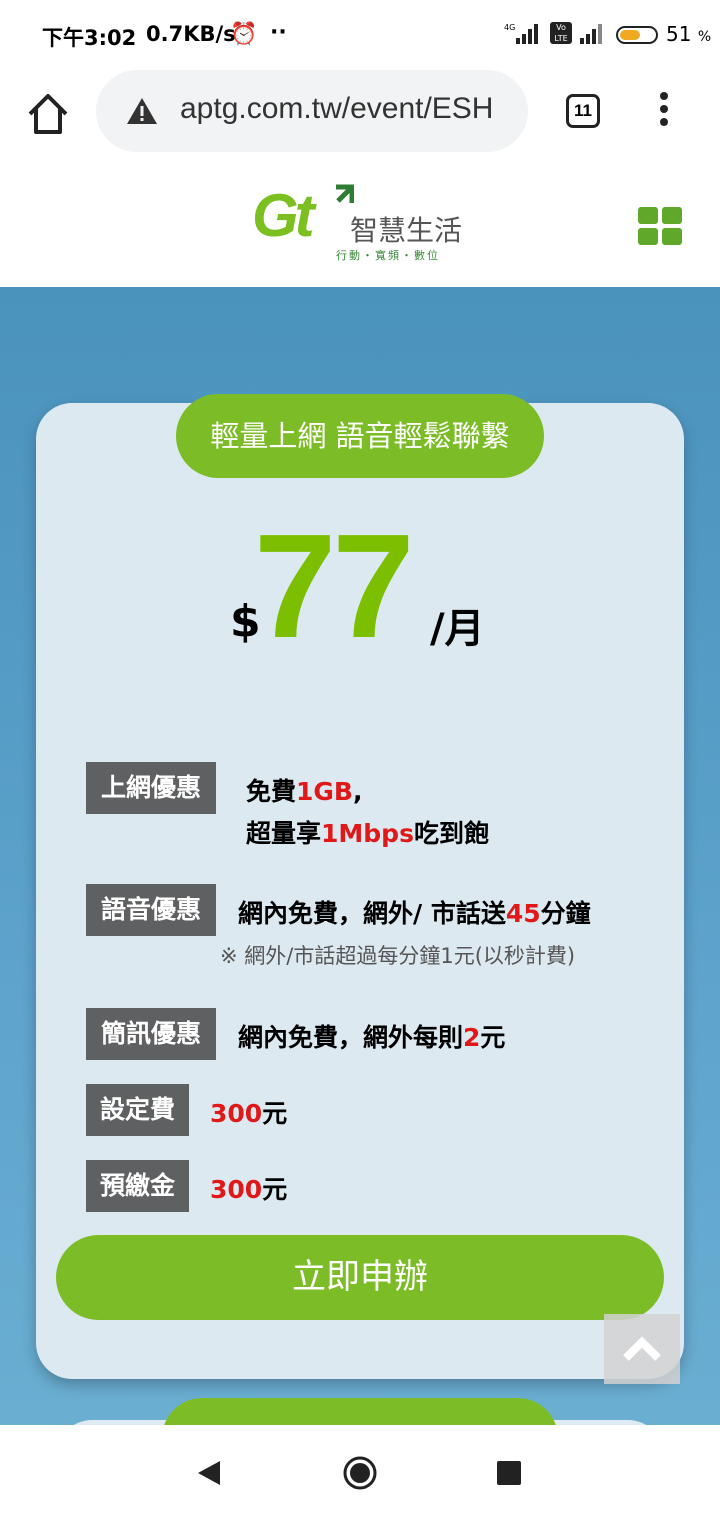 The image size is (720, 1520). What do you see at coordinates (398, 956) in the screenshot?
I see `feature-voice-note: ※ 網外/市話超過每分鐘1元(以秒計費)` at bounding box center [398, 956].